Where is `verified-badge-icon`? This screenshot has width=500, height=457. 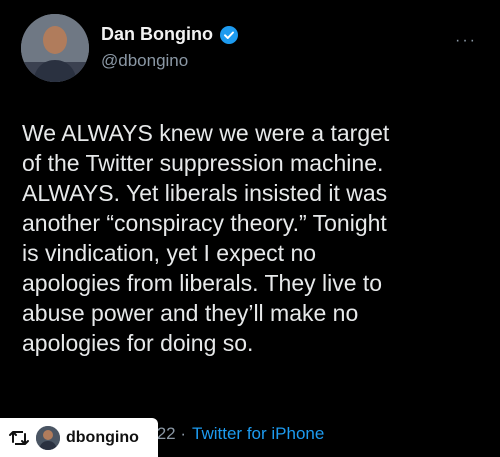
verified-badge-icon is located at coordinates (229, 35).